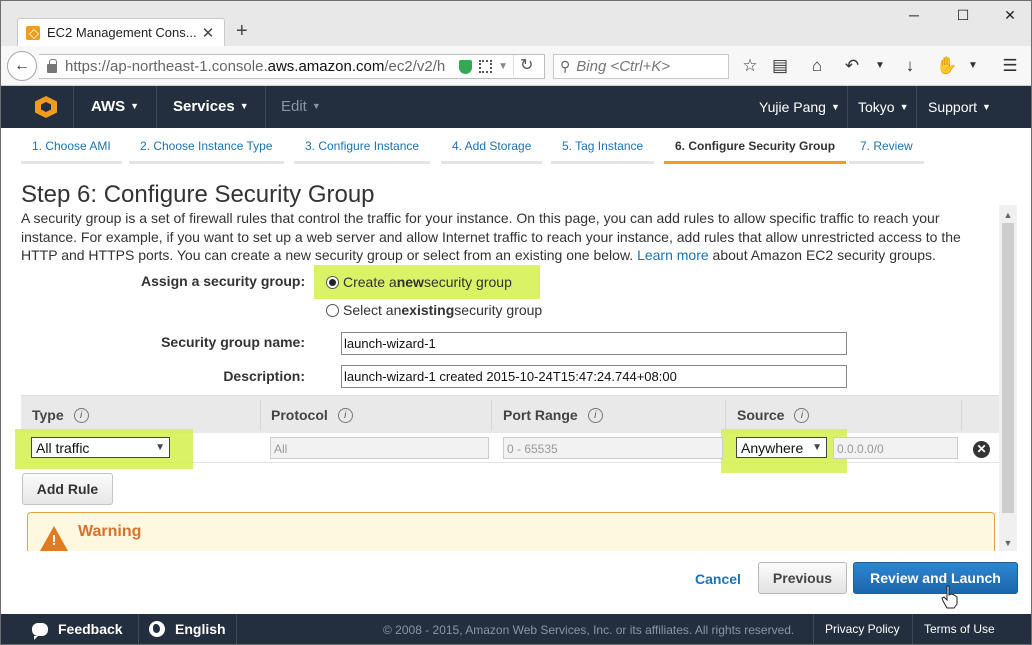  Describe the element at coordinates (419, 282) in the screenshot. I see `radio-create-new: Create a new security group` at that location.